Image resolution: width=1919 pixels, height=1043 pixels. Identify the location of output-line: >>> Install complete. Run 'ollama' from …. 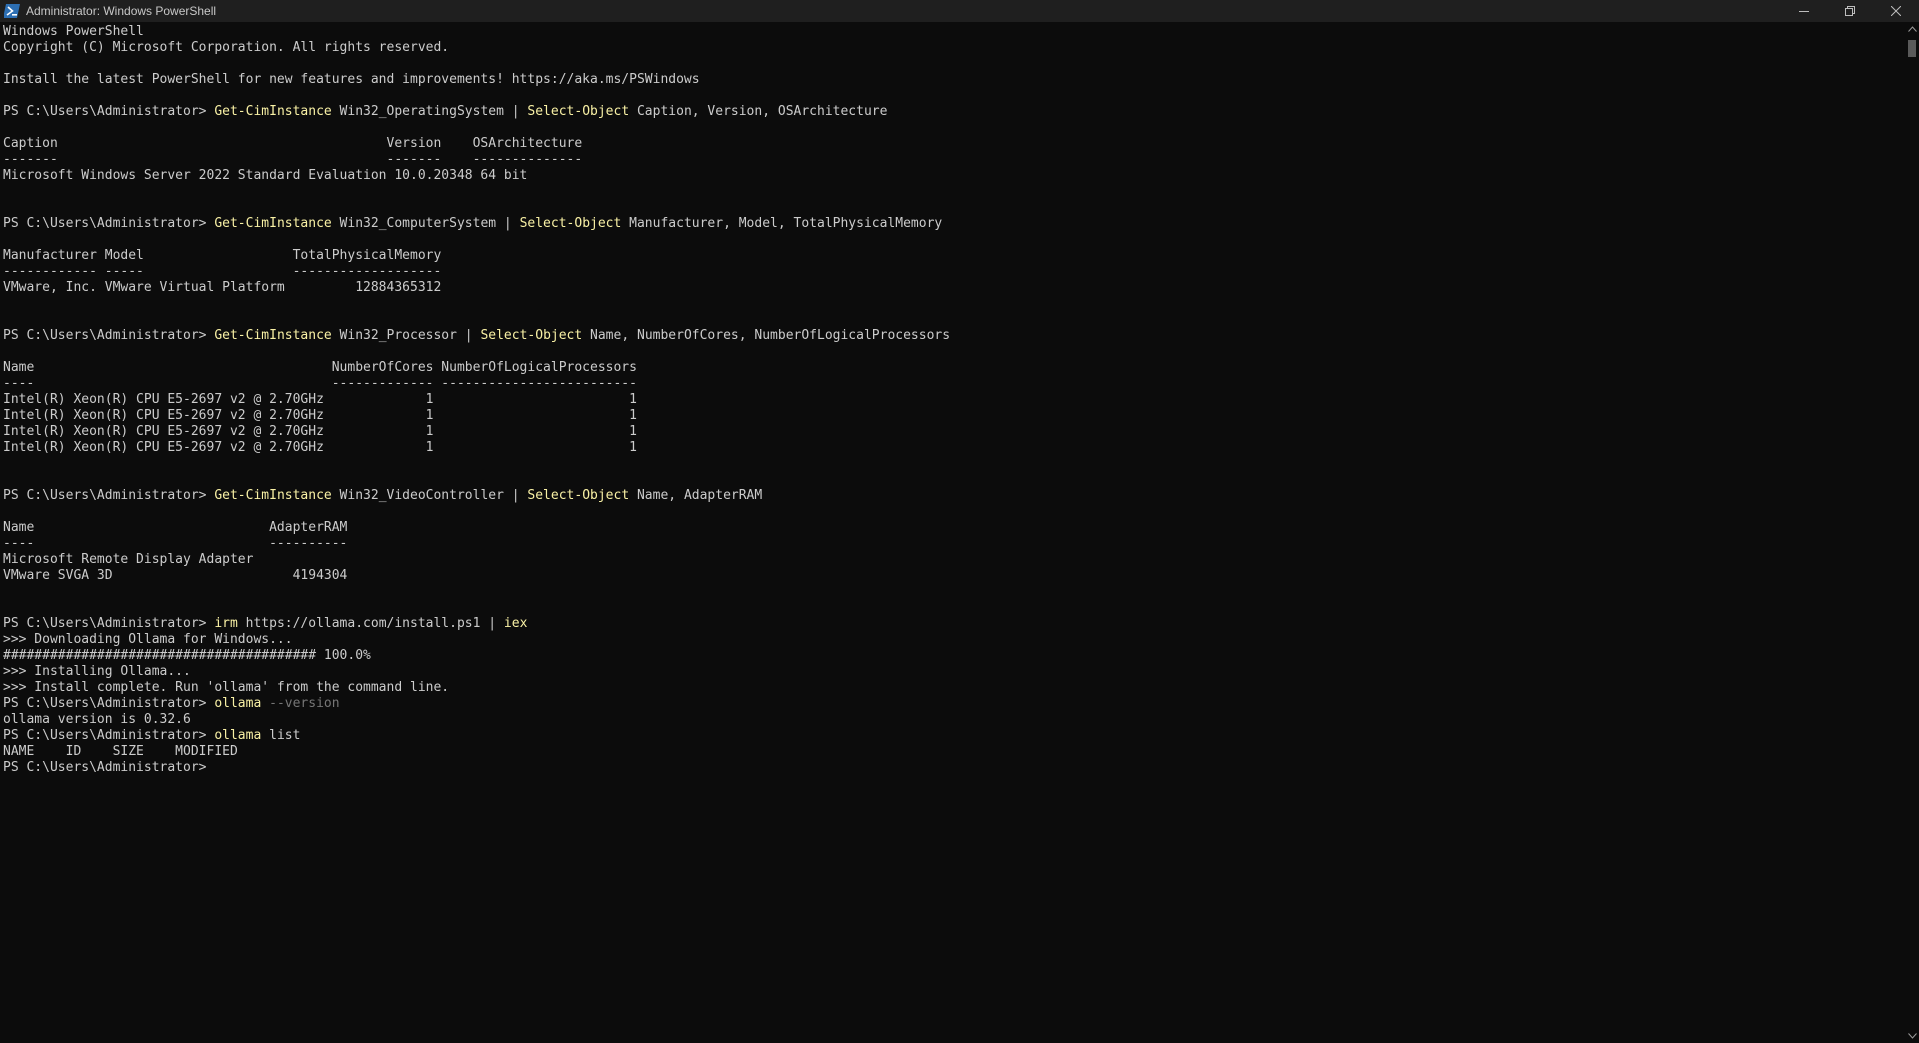
(226, 687).